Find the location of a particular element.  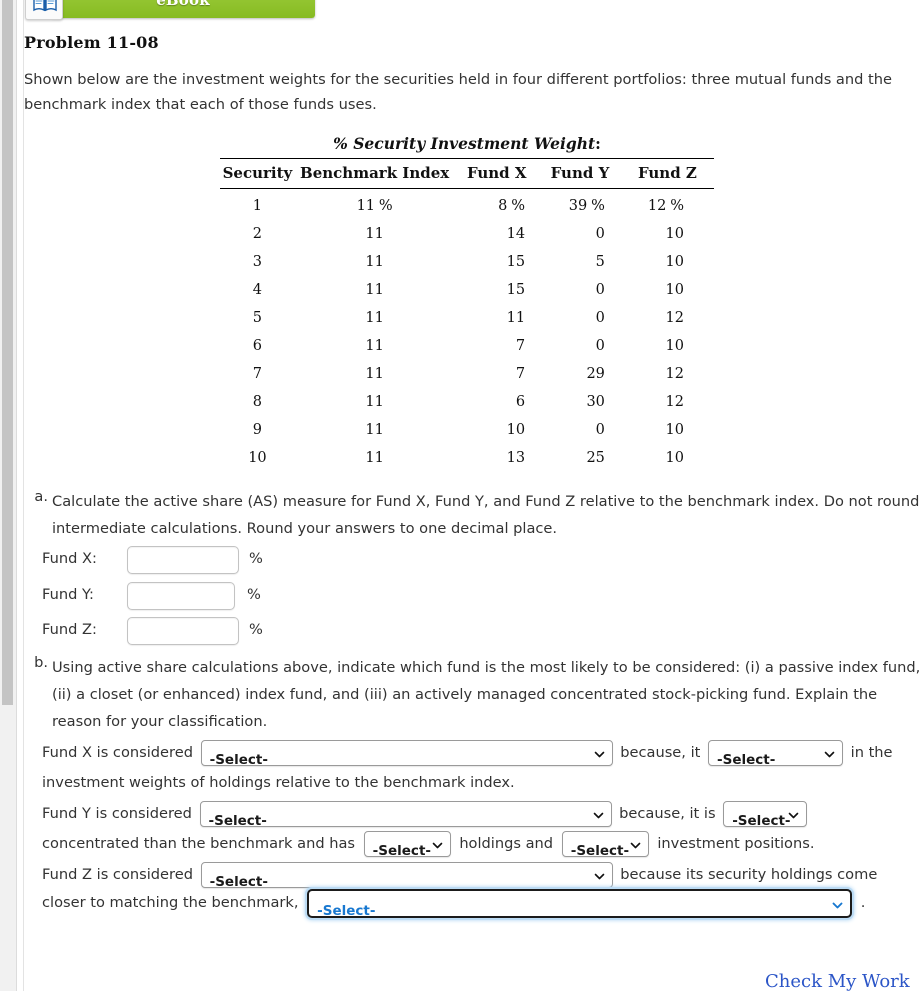

fund-y-sentence-line2-a: concentrated than the benchmark and has is located at coordinates (199, 843).